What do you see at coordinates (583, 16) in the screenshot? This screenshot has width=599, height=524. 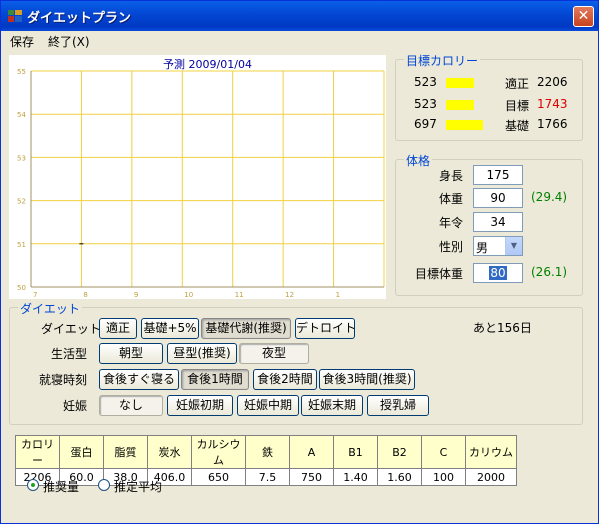 I see `close-button: ✕` at bounding box center [583, 16].